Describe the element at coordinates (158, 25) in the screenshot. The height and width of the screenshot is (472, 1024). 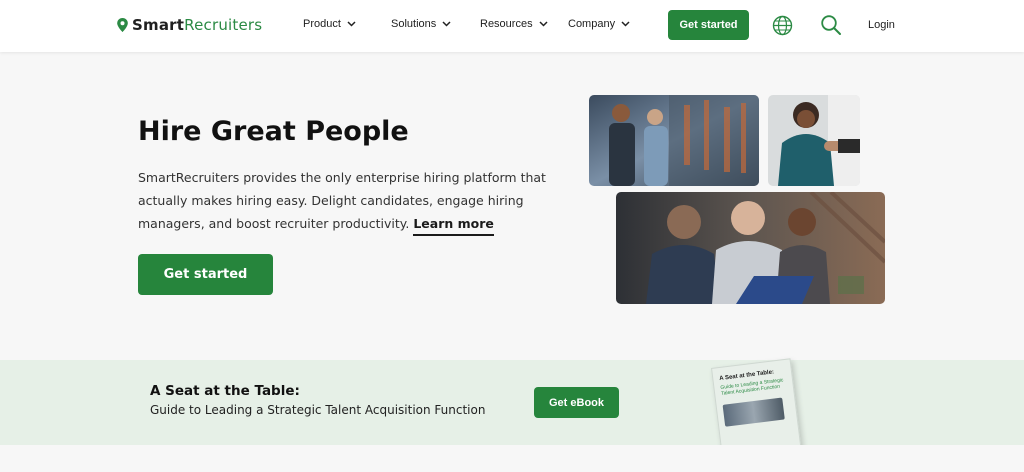
I see `logo-text-smart: Smart` at that location.